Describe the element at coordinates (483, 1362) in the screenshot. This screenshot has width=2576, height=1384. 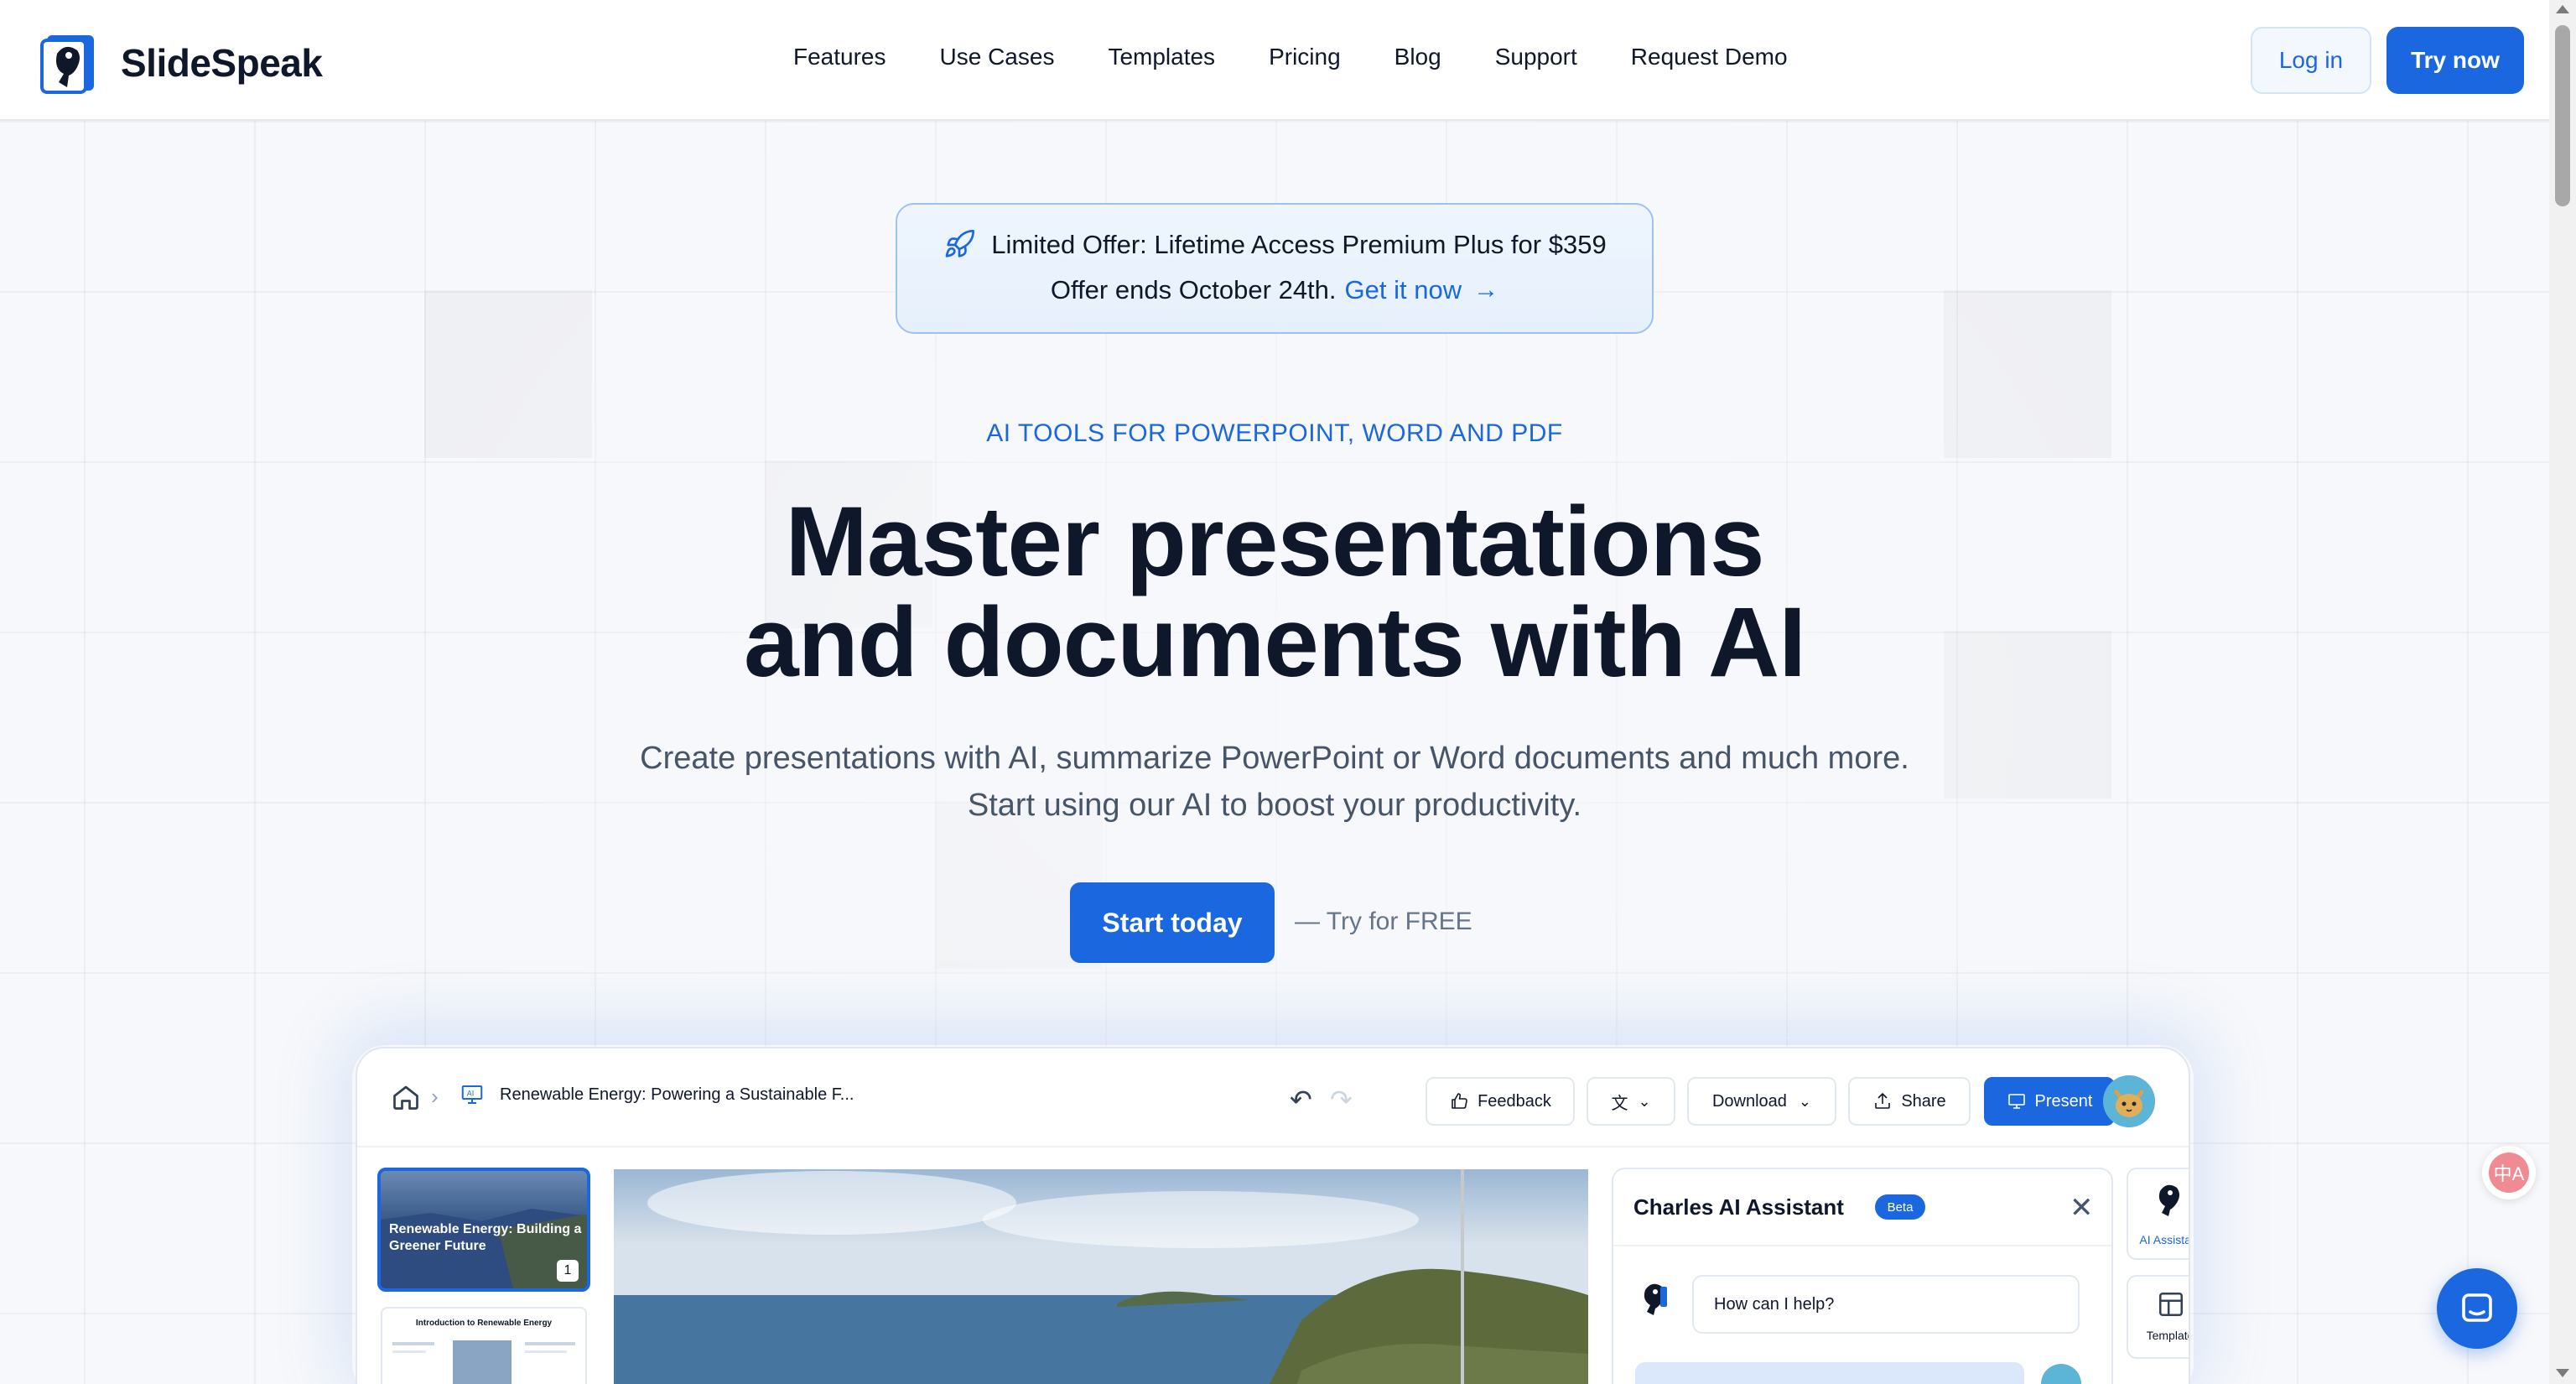
I see `thumbnail-2-content` at that location.